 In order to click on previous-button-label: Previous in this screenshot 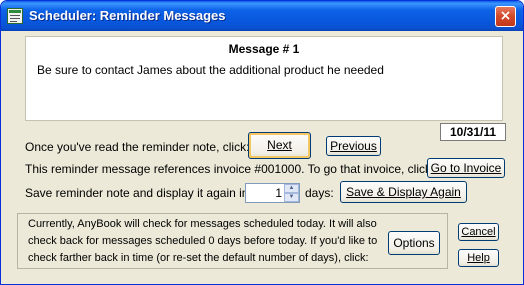, I will do `click(353, 146)`.